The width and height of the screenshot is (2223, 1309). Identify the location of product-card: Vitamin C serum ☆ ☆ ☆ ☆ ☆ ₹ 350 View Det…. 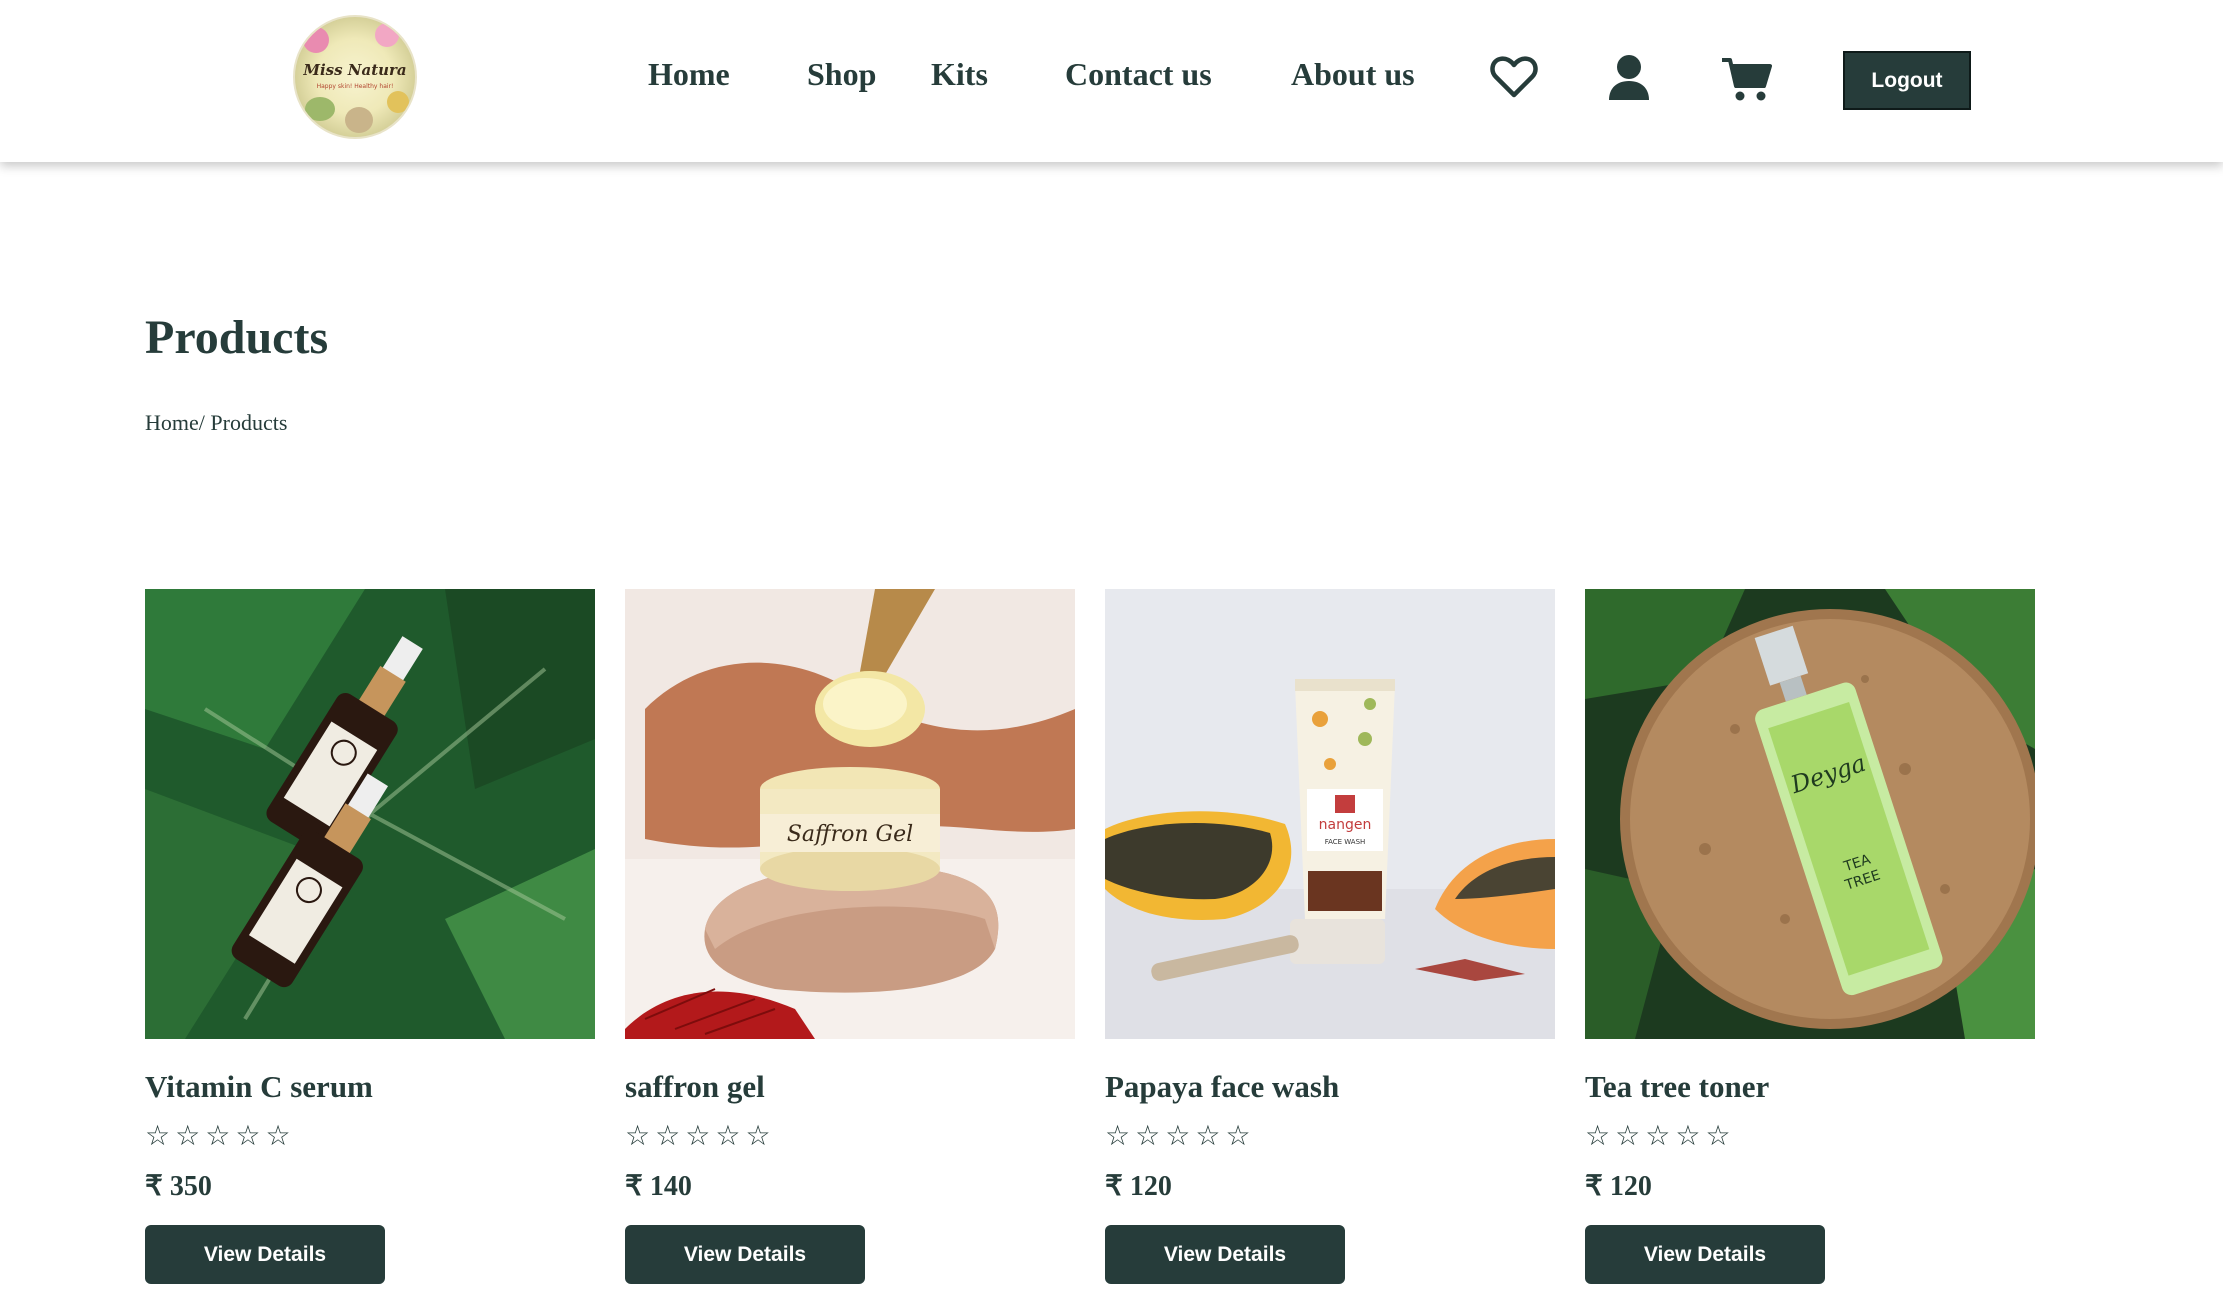
(370, 936).